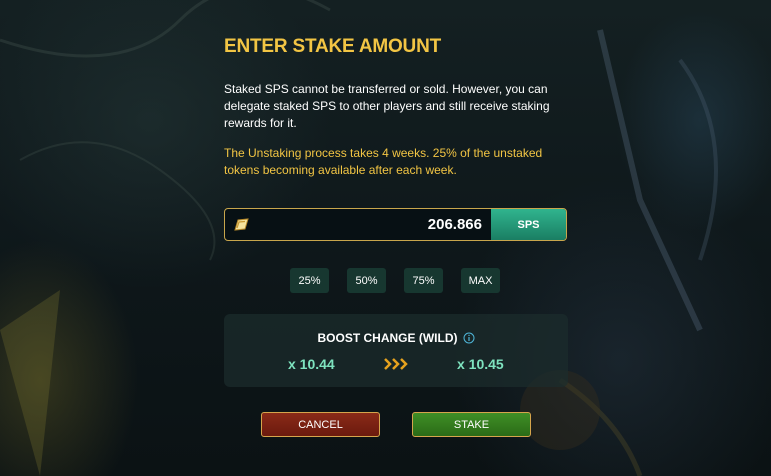 This screenshot has width=771, height=476. I want to click on percent-75-button: 75%, so click(423, 280).